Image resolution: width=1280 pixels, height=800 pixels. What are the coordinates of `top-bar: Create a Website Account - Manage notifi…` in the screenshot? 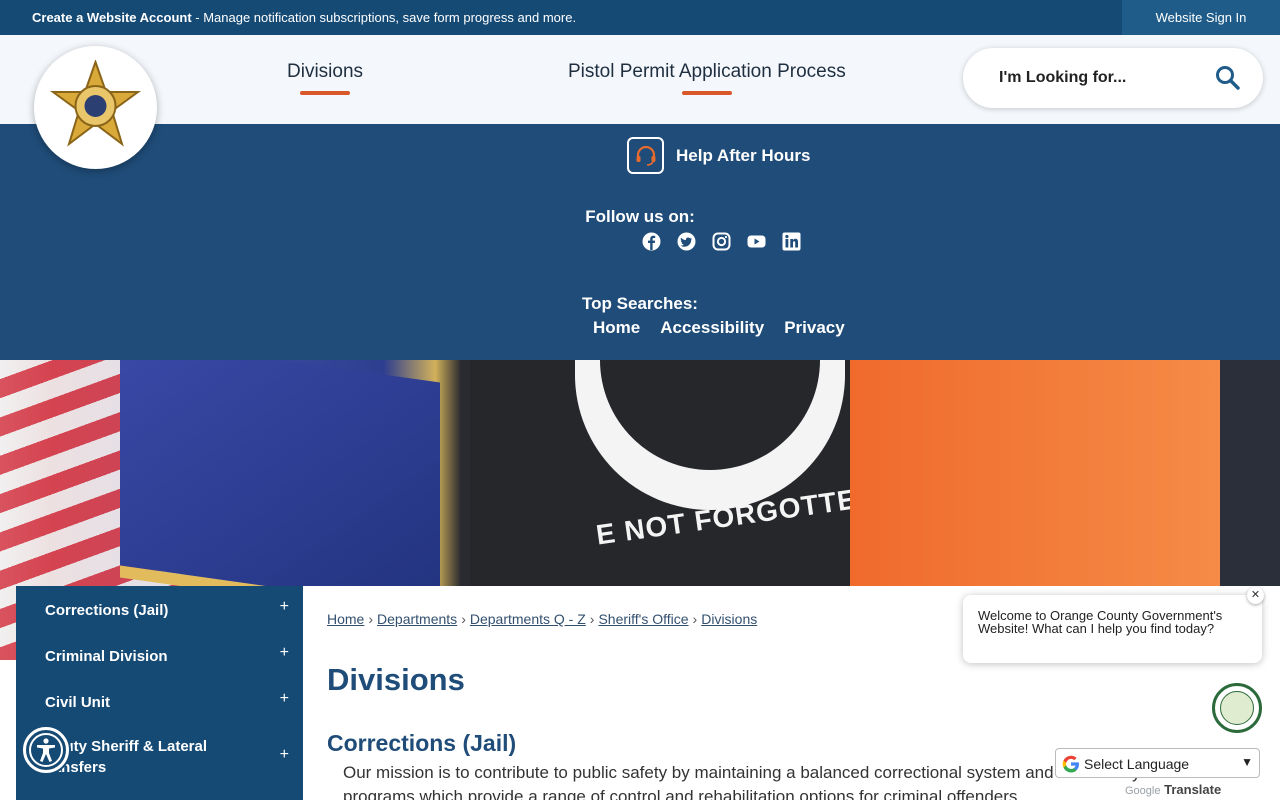 It's located at (640, 17).